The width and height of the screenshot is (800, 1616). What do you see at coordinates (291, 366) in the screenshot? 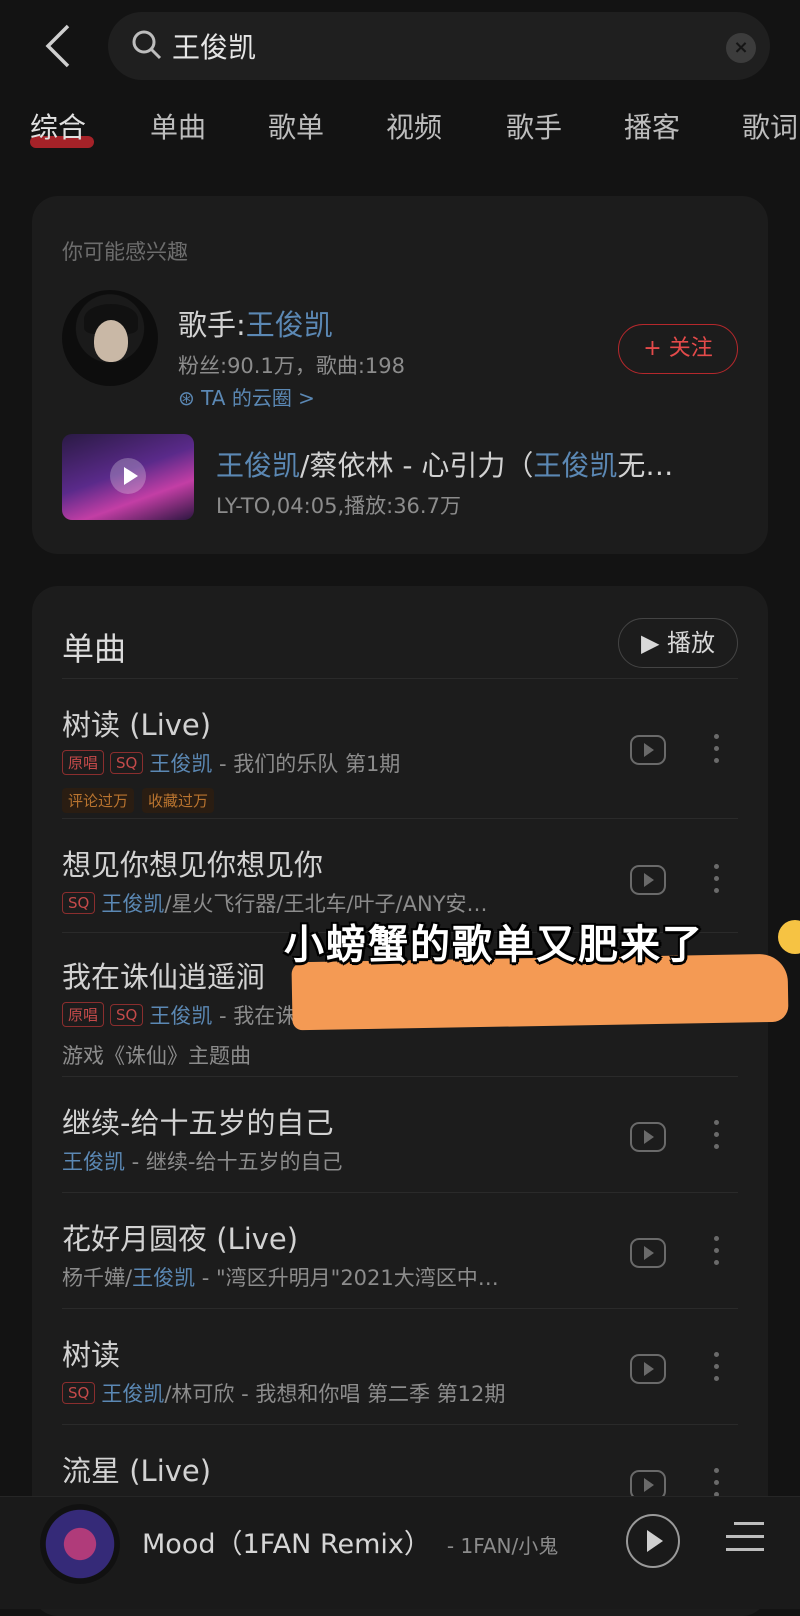
I see `artist-stats: 粉丝:90.1万，歌曲:198` at bounding box center [291, 366].